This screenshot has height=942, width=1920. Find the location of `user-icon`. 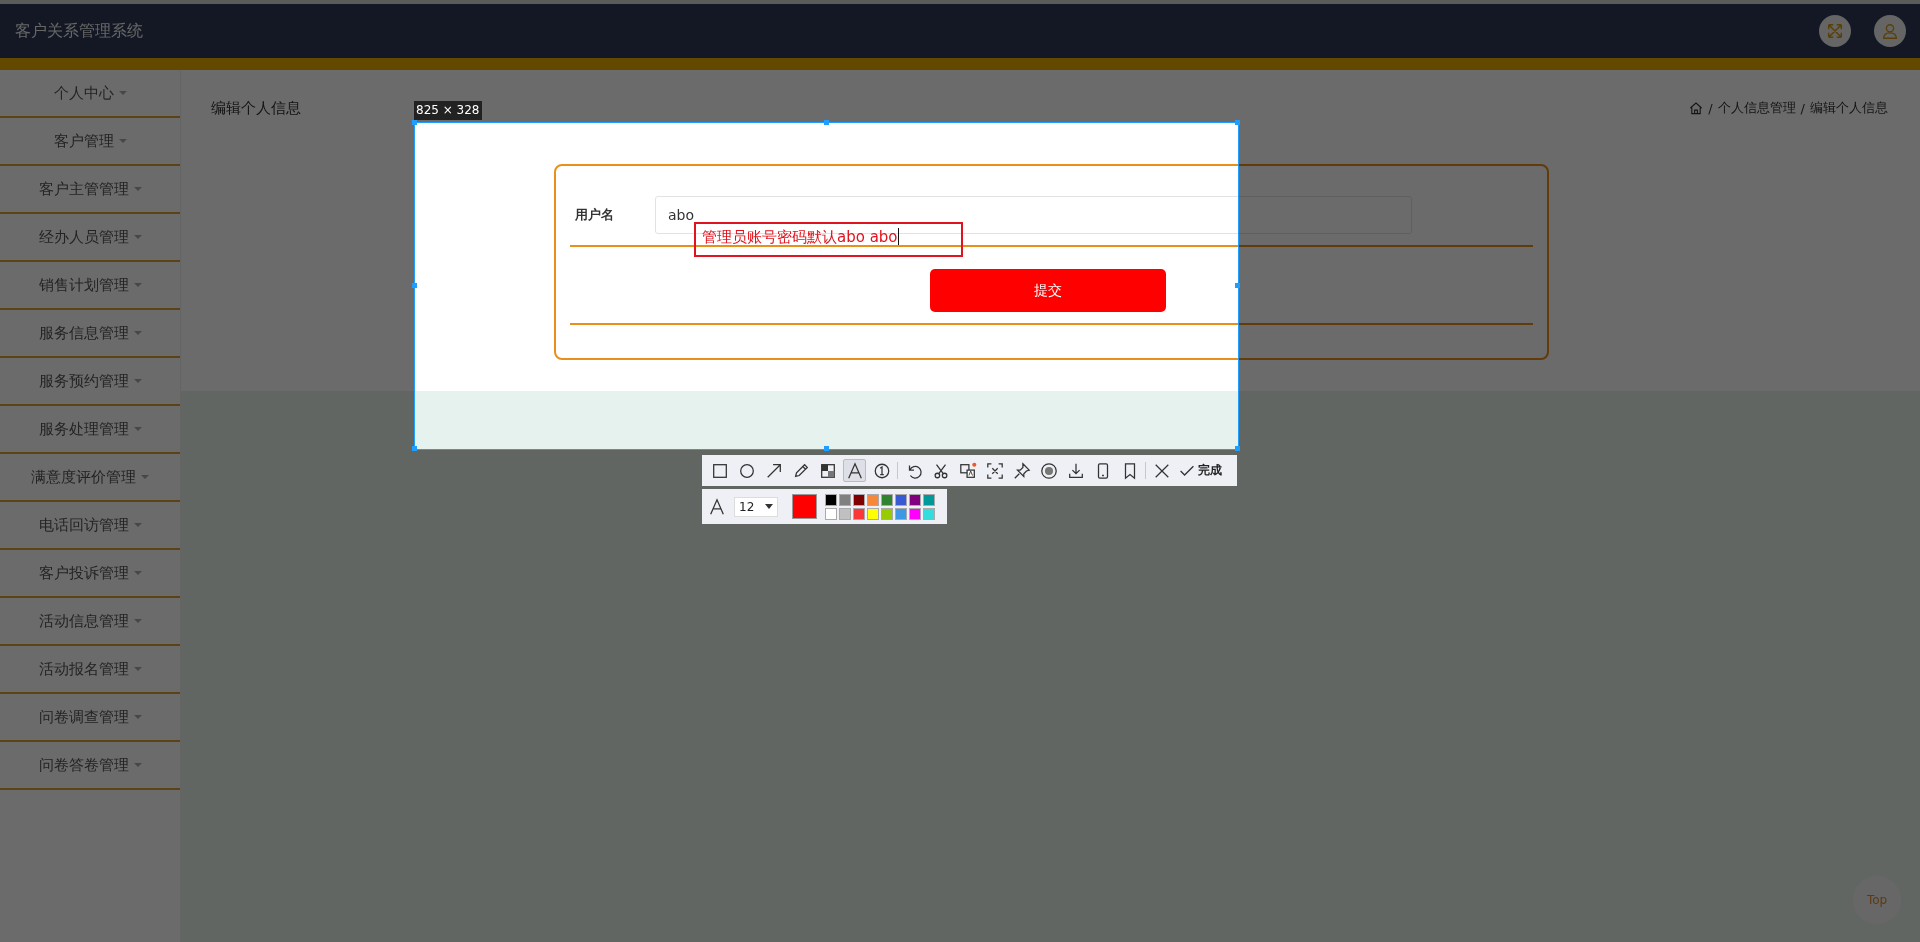

user-icon is located at coordinates (1890, 31).